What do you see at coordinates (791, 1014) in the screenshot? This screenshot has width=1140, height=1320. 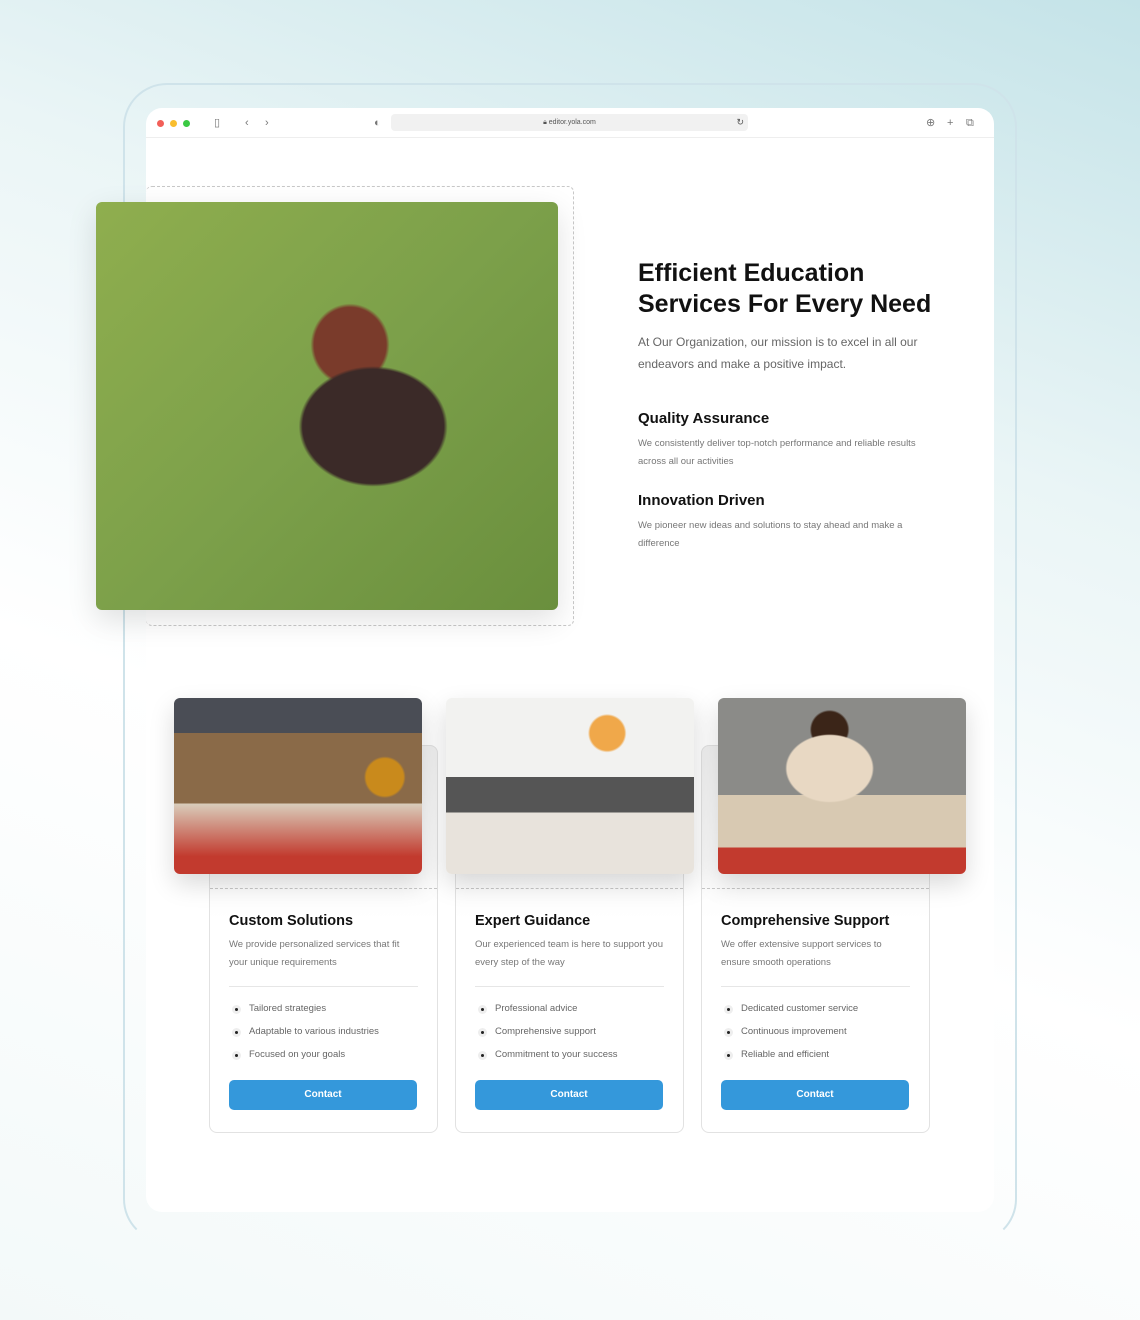 I see `list-item: Dedicated customer service` at bounding box center [791, 1014].